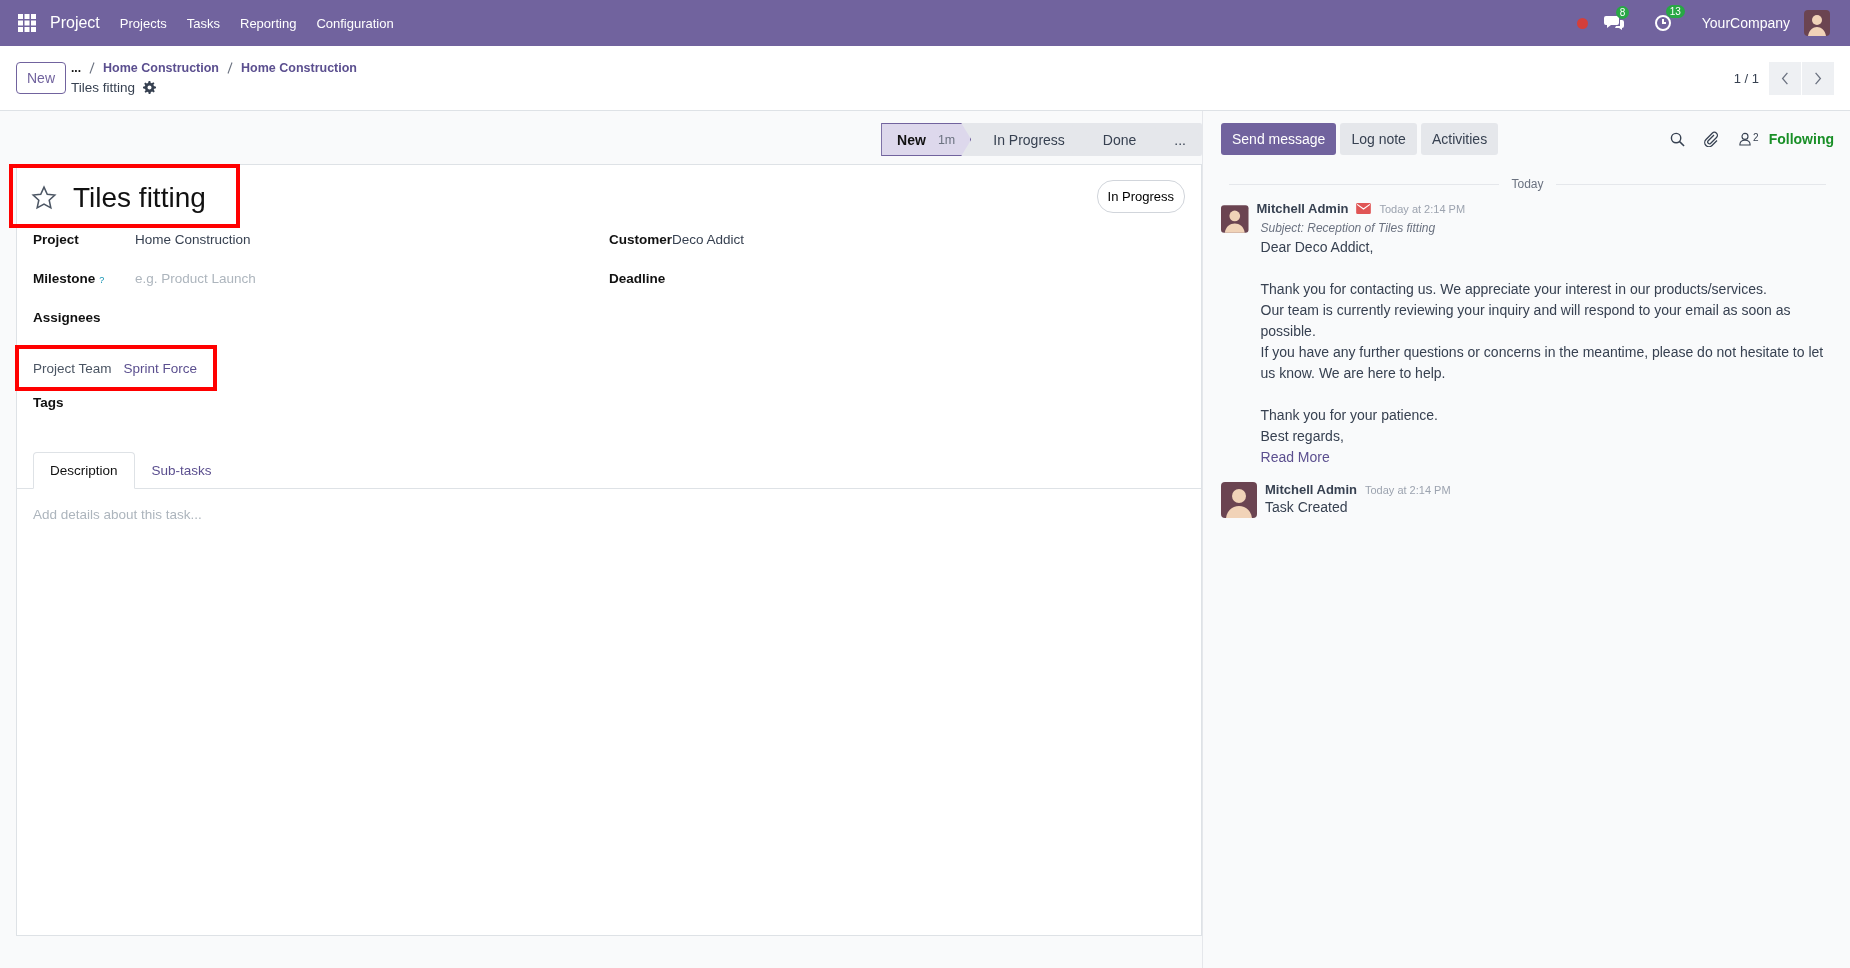  What do you see at coordinates (48, 402) in the screenshot?
I see `field-label: Tags` at bounding box center [48, 402].